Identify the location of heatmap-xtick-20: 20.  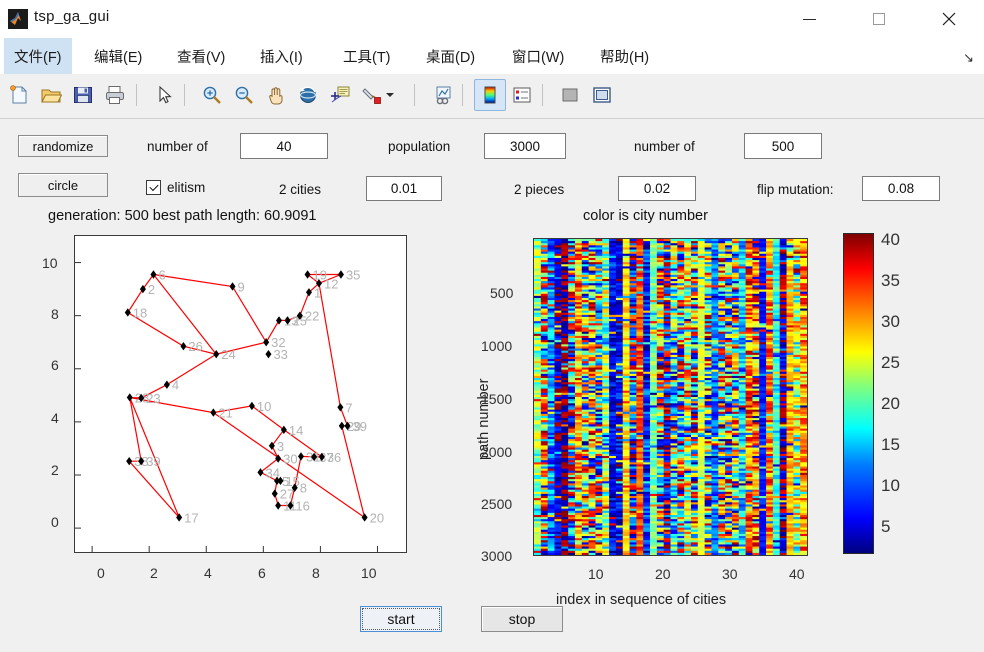
(663, 574).